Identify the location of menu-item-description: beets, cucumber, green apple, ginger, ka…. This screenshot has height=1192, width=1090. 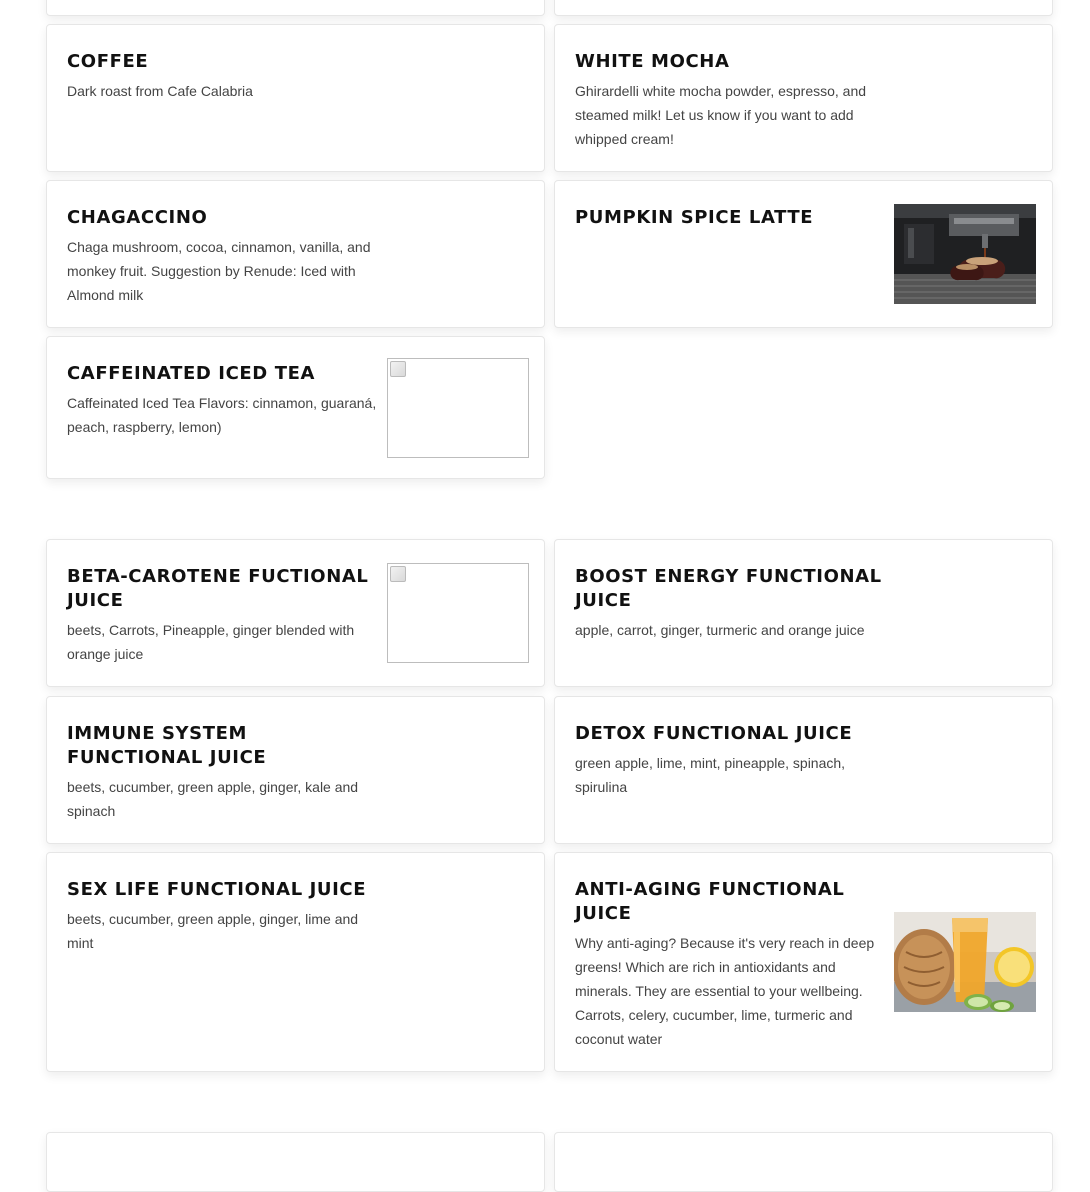
(213, 799).